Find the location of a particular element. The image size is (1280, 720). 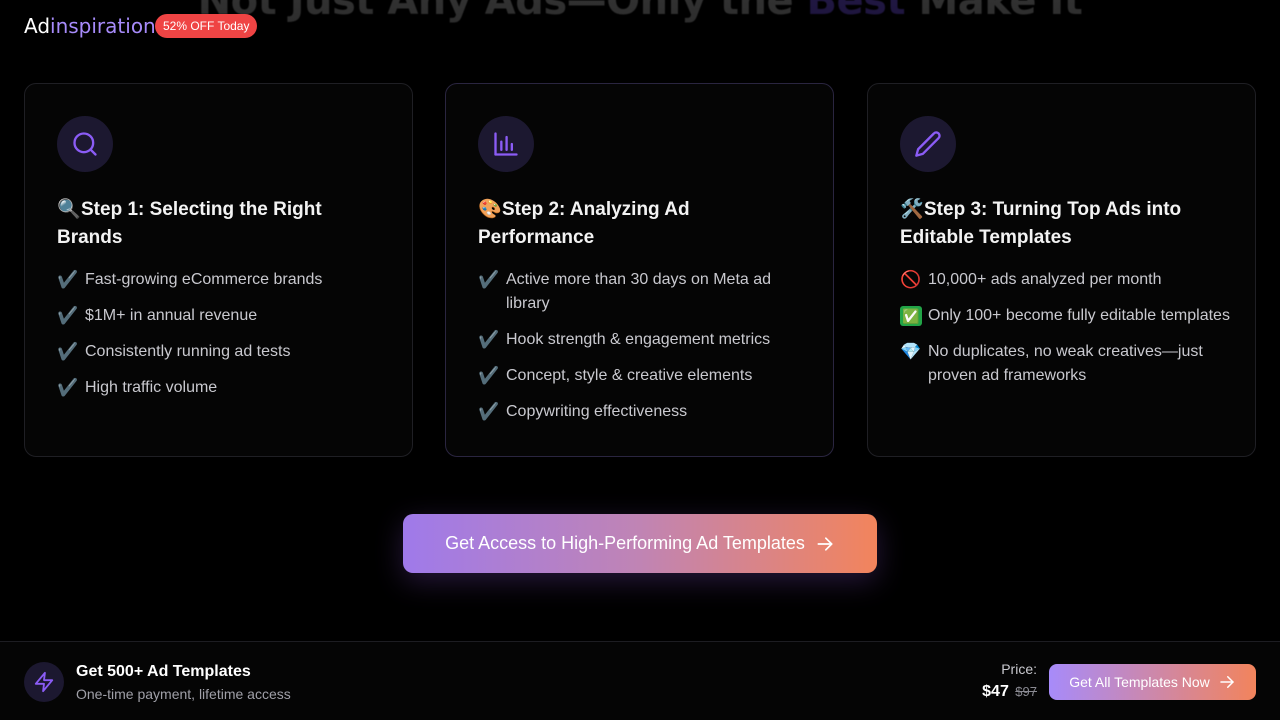

step-2-title: 🎨Step 2: Analyzing Ad Performance is located at coordinates (638, 224).